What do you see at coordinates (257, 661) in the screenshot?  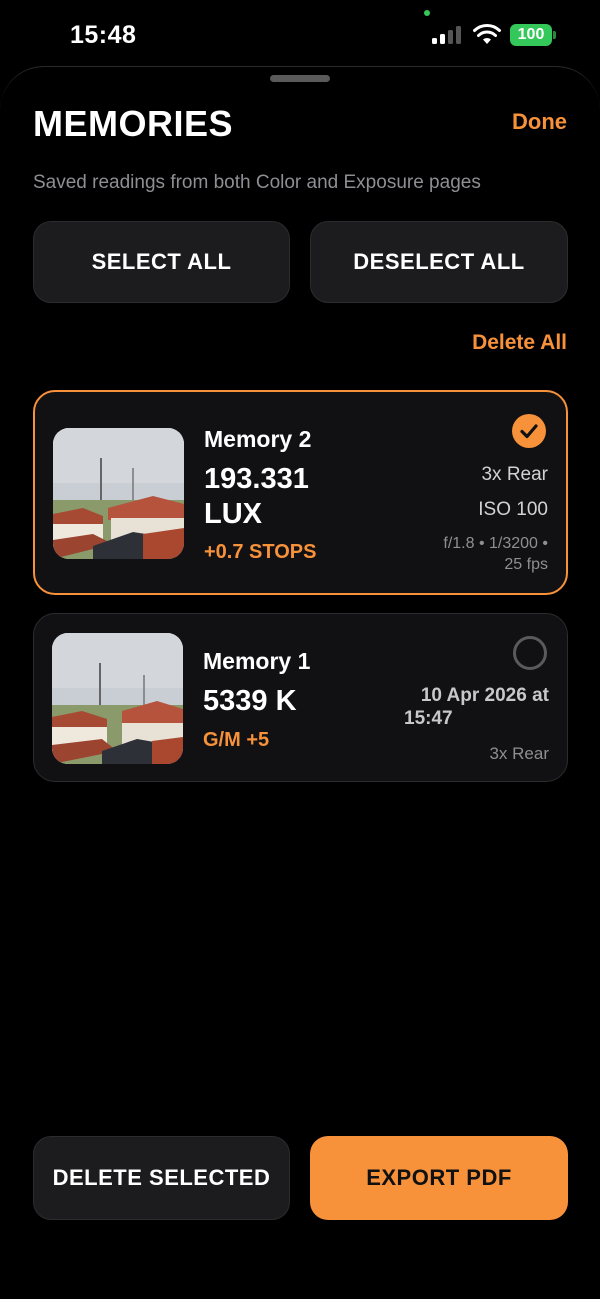 I see `memory-name: Memory 1` at bounding box center [257, 661].